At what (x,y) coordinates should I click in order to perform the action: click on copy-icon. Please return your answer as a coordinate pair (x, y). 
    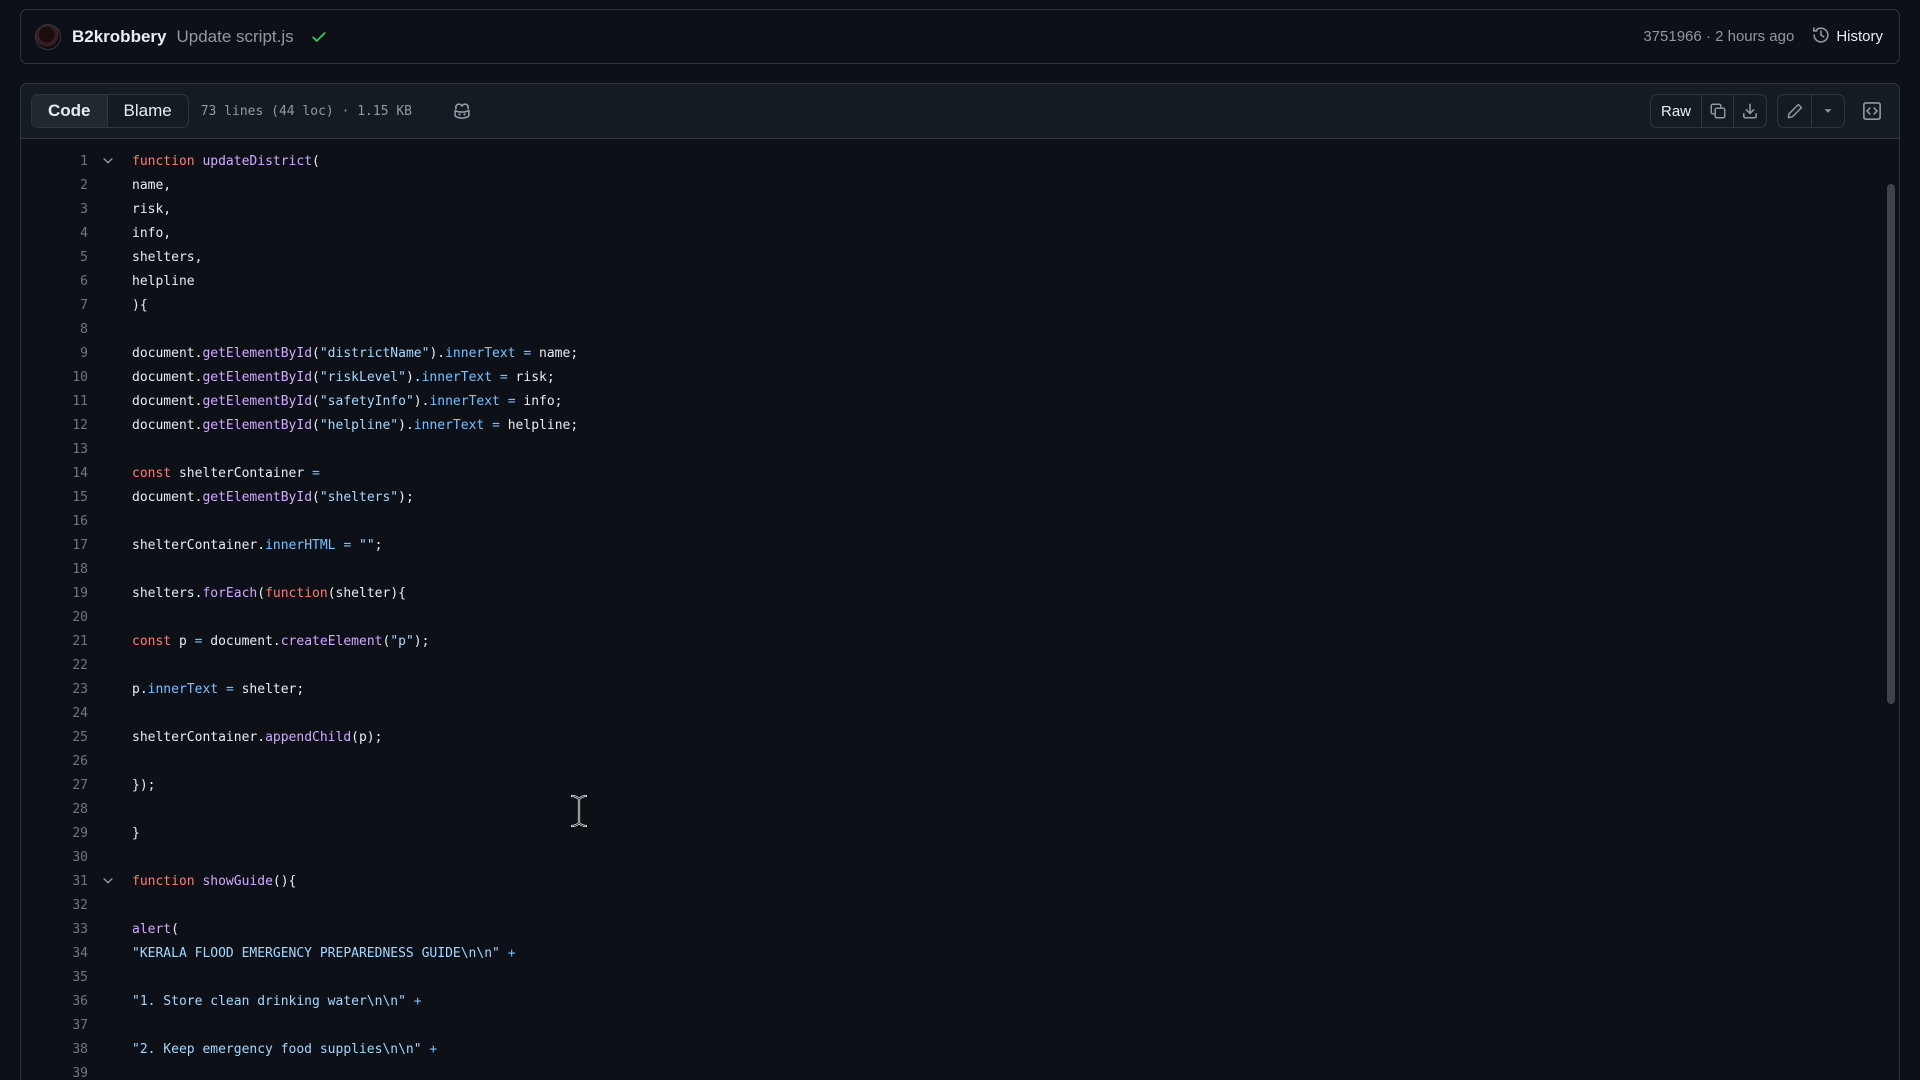
    Looking at the image, I should click on (1718, 111).